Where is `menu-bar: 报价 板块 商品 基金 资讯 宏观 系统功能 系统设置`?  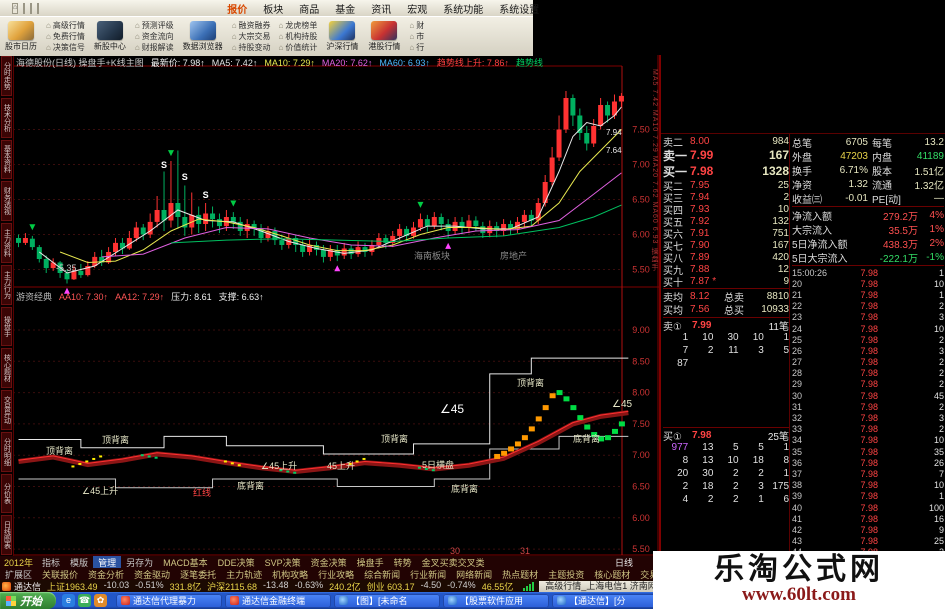 menu-bar: 报价 板块 商品 基金 资讯 宏观 系统功能 系统设置 is located at coordinates (383, 8).